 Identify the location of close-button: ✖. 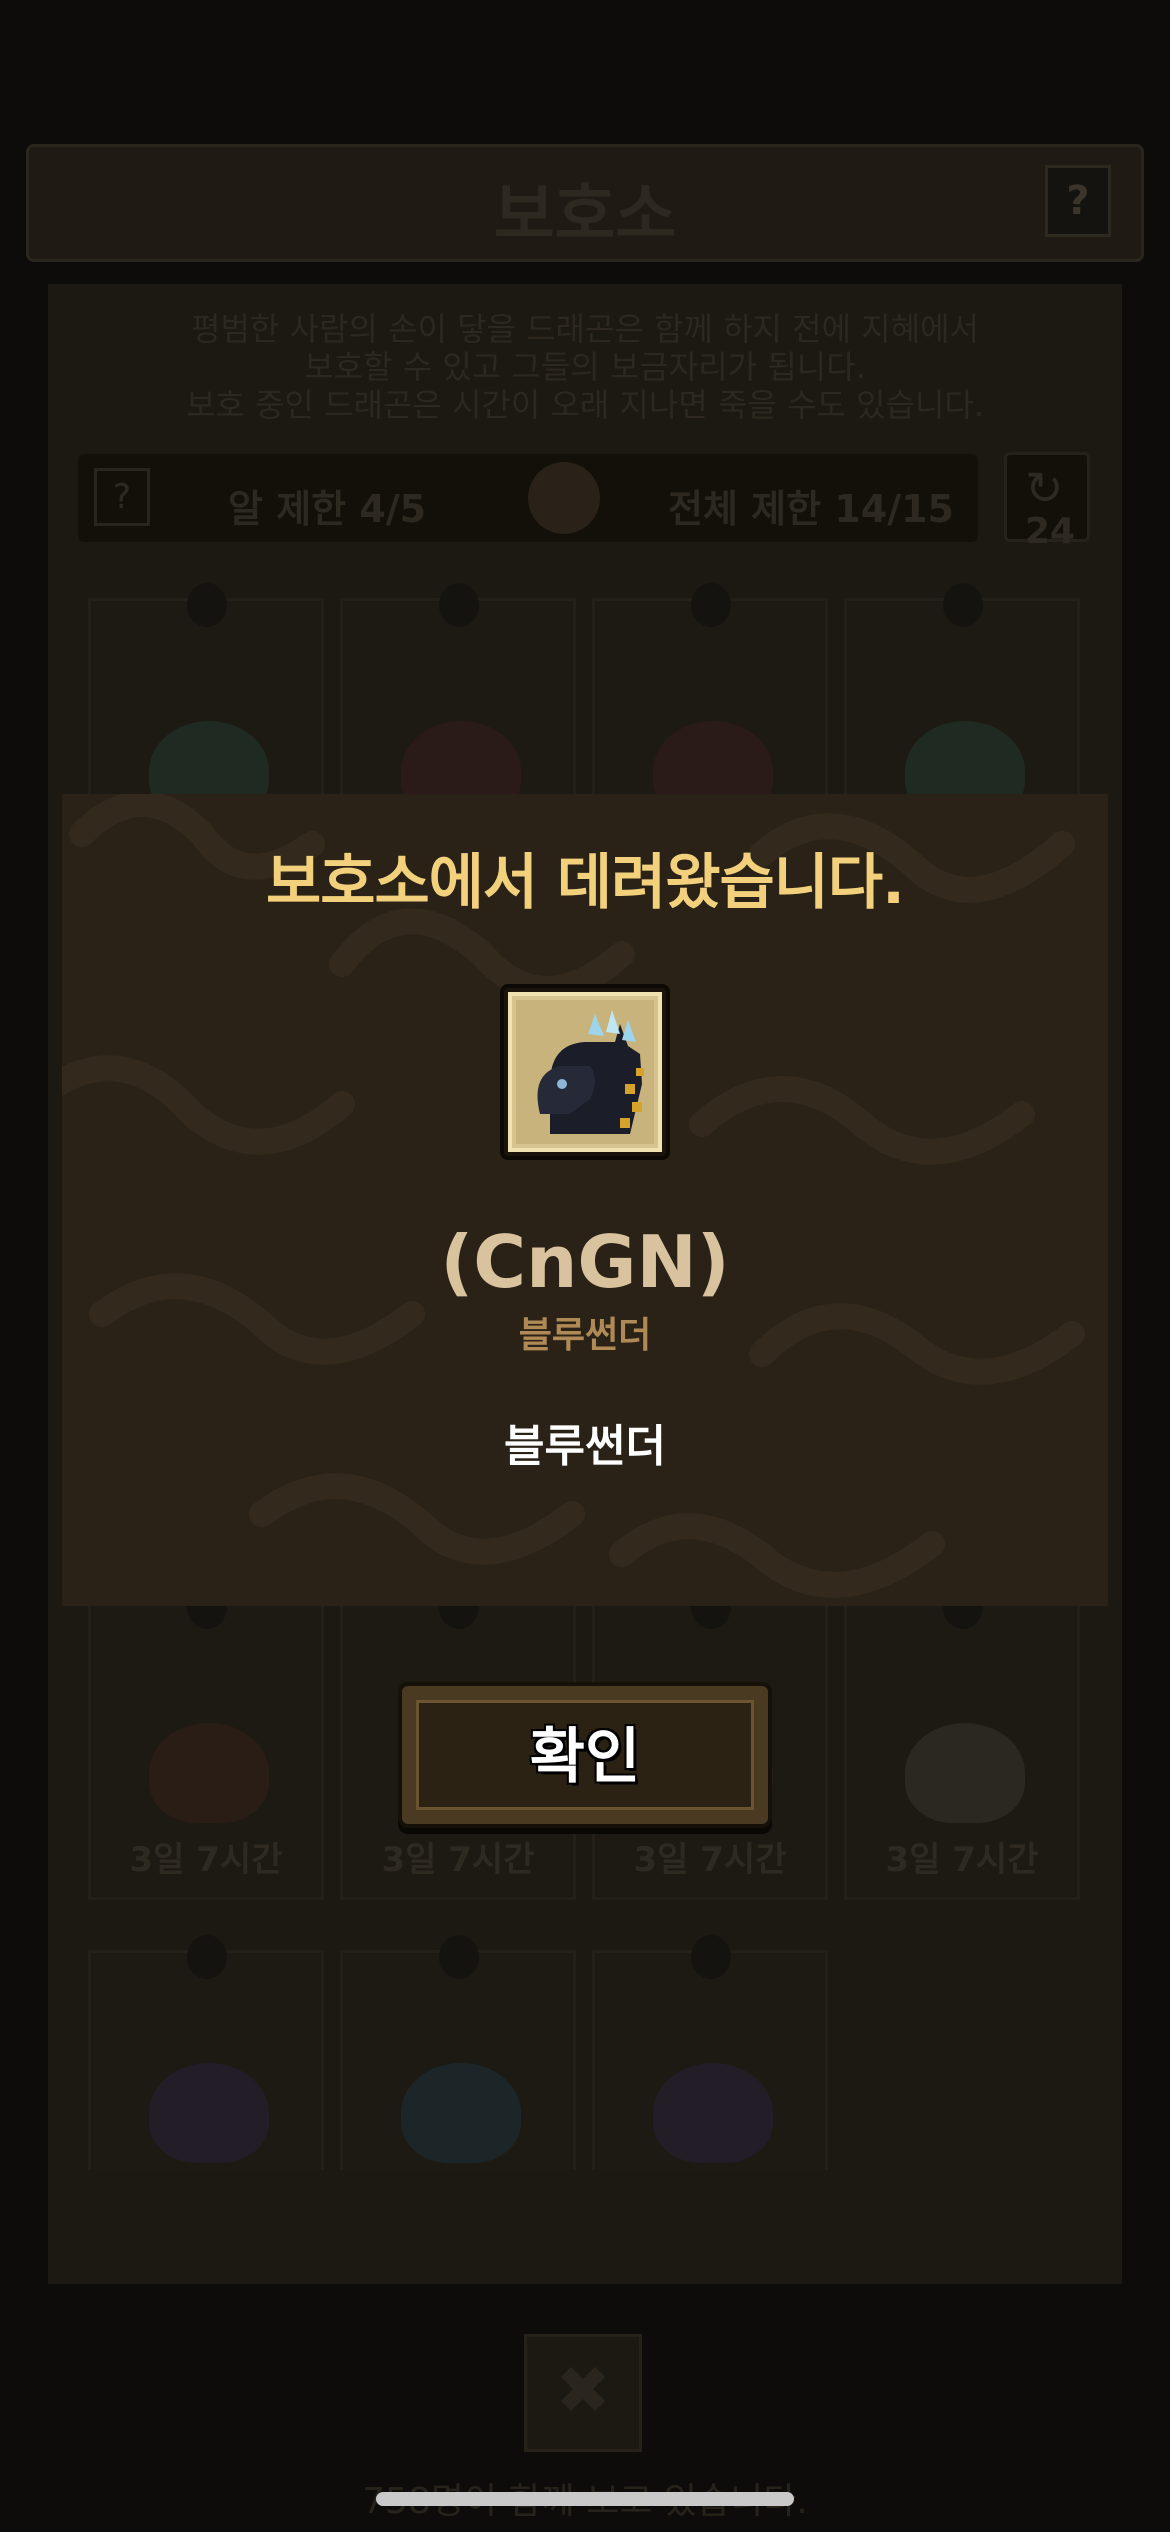
(583, 2393).